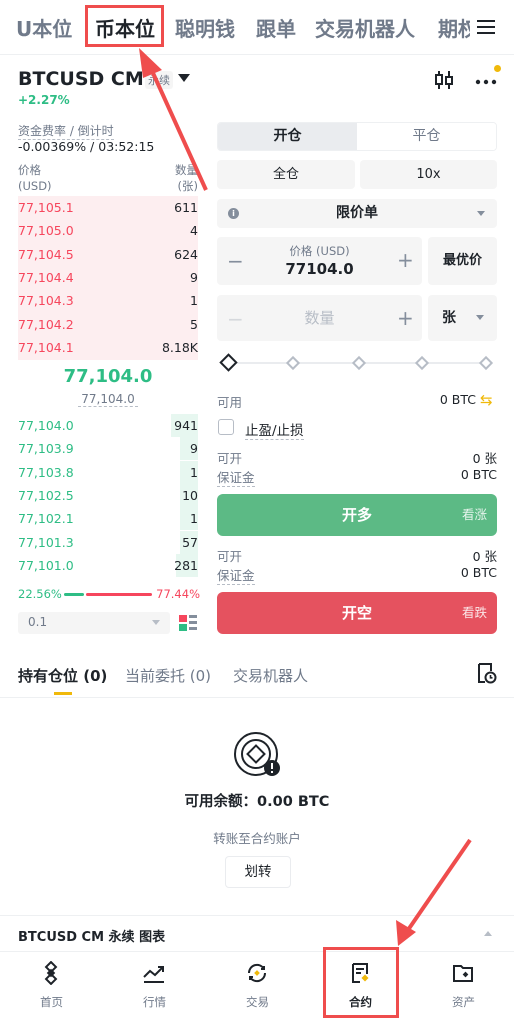 This screenshot has width=514, height=1022. What do you see at coordinates (497, 68) in the screenshot?
I see `notification-dot` at bounding box center [497, 68].